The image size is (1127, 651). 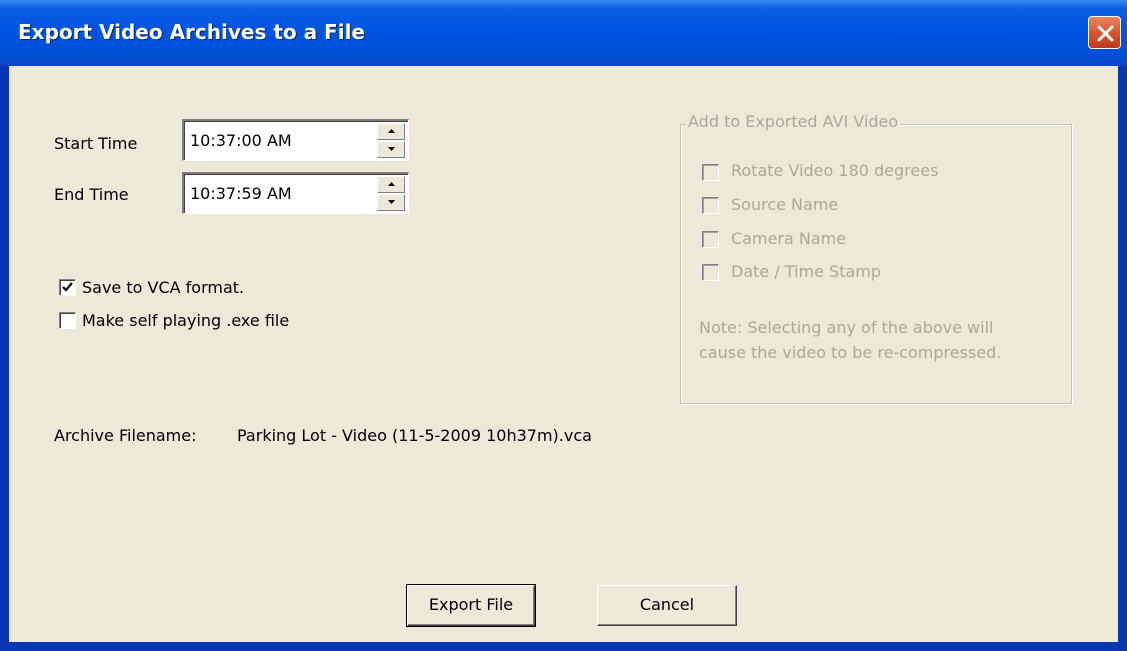 What do you see at coordinates (4, 358) in the screenshot?
I see `window-frame-left` at bounding box center [4, 358].